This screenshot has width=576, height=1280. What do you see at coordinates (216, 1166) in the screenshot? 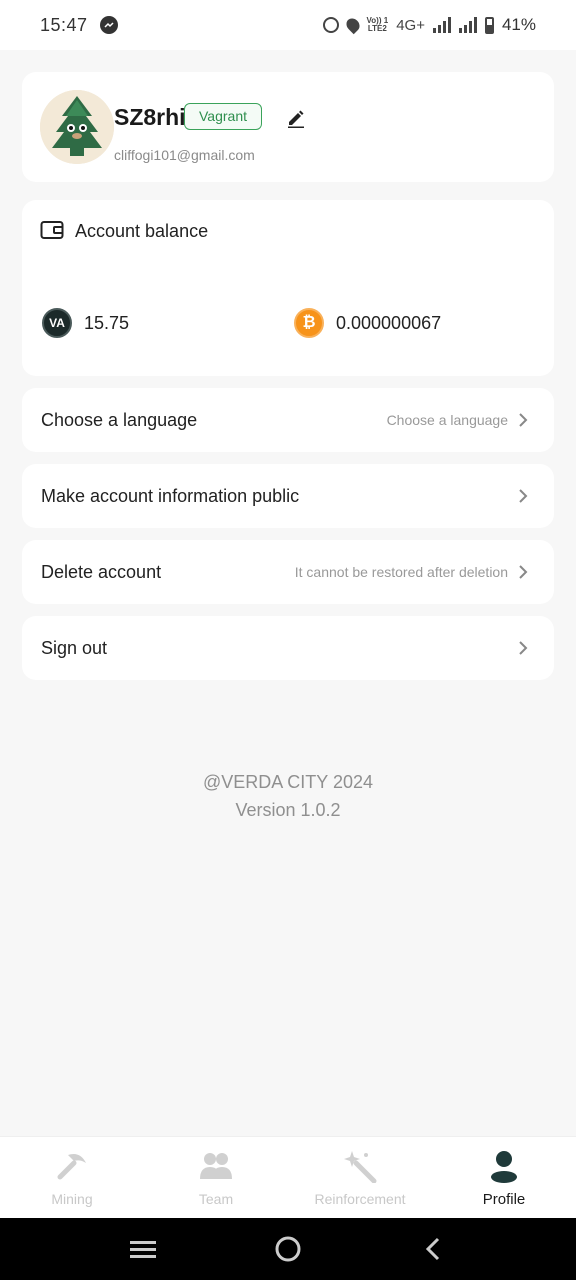
I see `team-icon` at bounding box center [216, 1166].